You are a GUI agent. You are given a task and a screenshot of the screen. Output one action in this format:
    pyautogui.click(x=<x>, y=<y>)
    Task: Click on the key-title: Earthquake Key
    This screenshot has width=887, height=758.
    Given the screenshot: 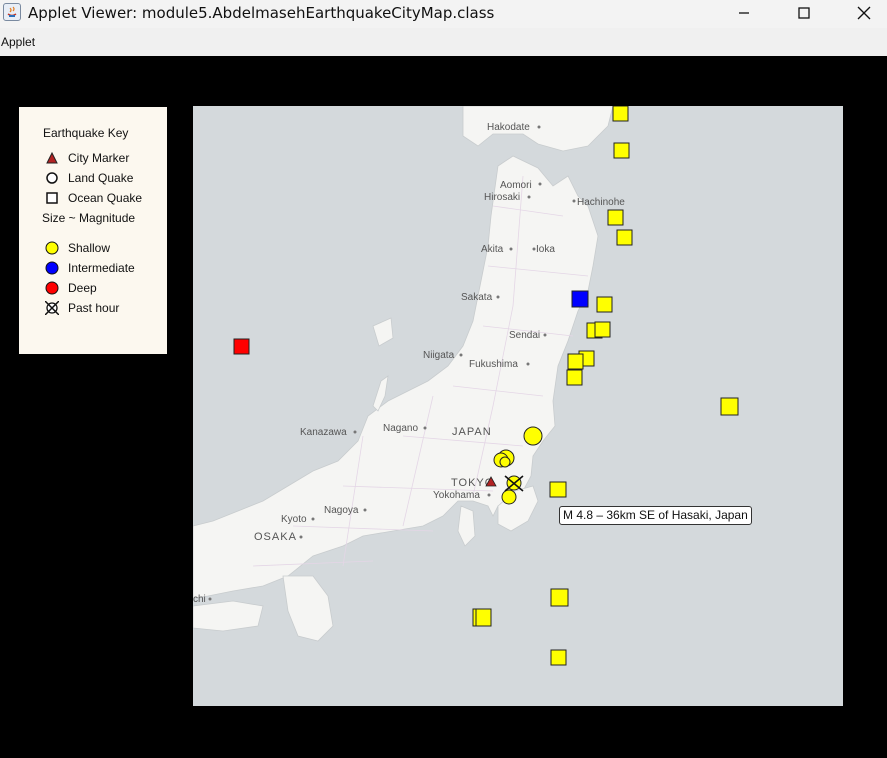 What is the action you would take?
    pyautogui.click(x=86, y=133)
    